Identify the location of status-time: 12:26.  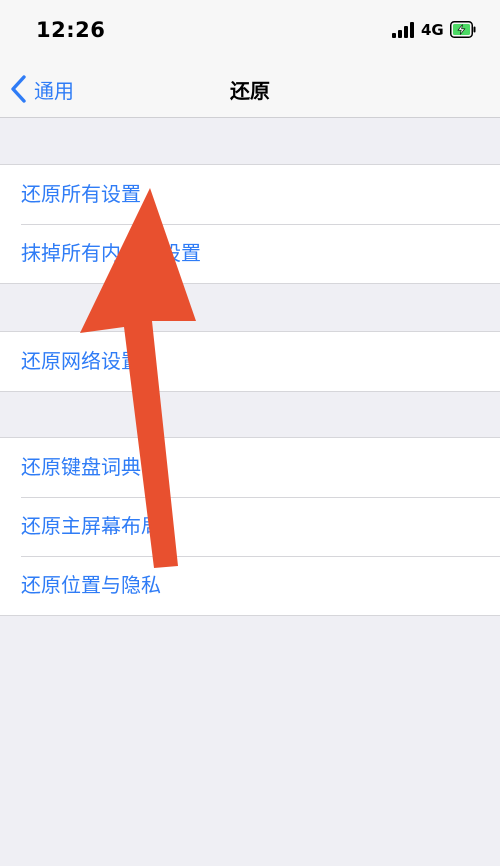
(71, 30).